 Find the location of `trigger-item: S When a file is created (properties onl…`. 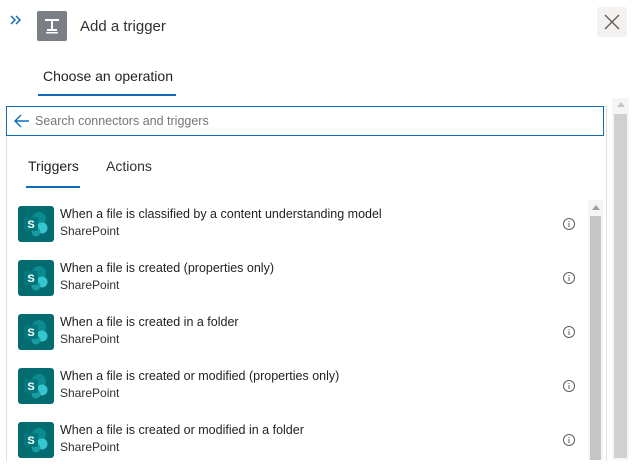

trigger-item: S When a file is created (properties onl… is located at coordinates (303, 283).